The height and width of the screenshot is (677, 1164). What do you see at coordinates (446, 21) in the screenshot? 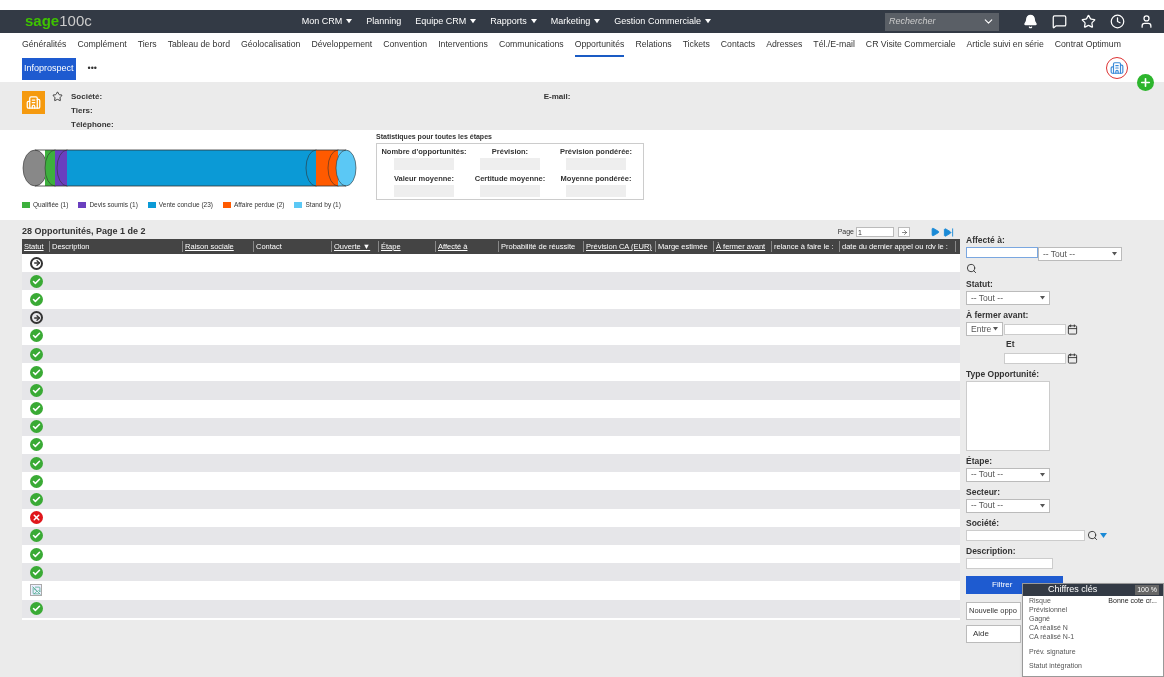
I see `menu-item: Equipe CRM` at bounding box center [446, 21].